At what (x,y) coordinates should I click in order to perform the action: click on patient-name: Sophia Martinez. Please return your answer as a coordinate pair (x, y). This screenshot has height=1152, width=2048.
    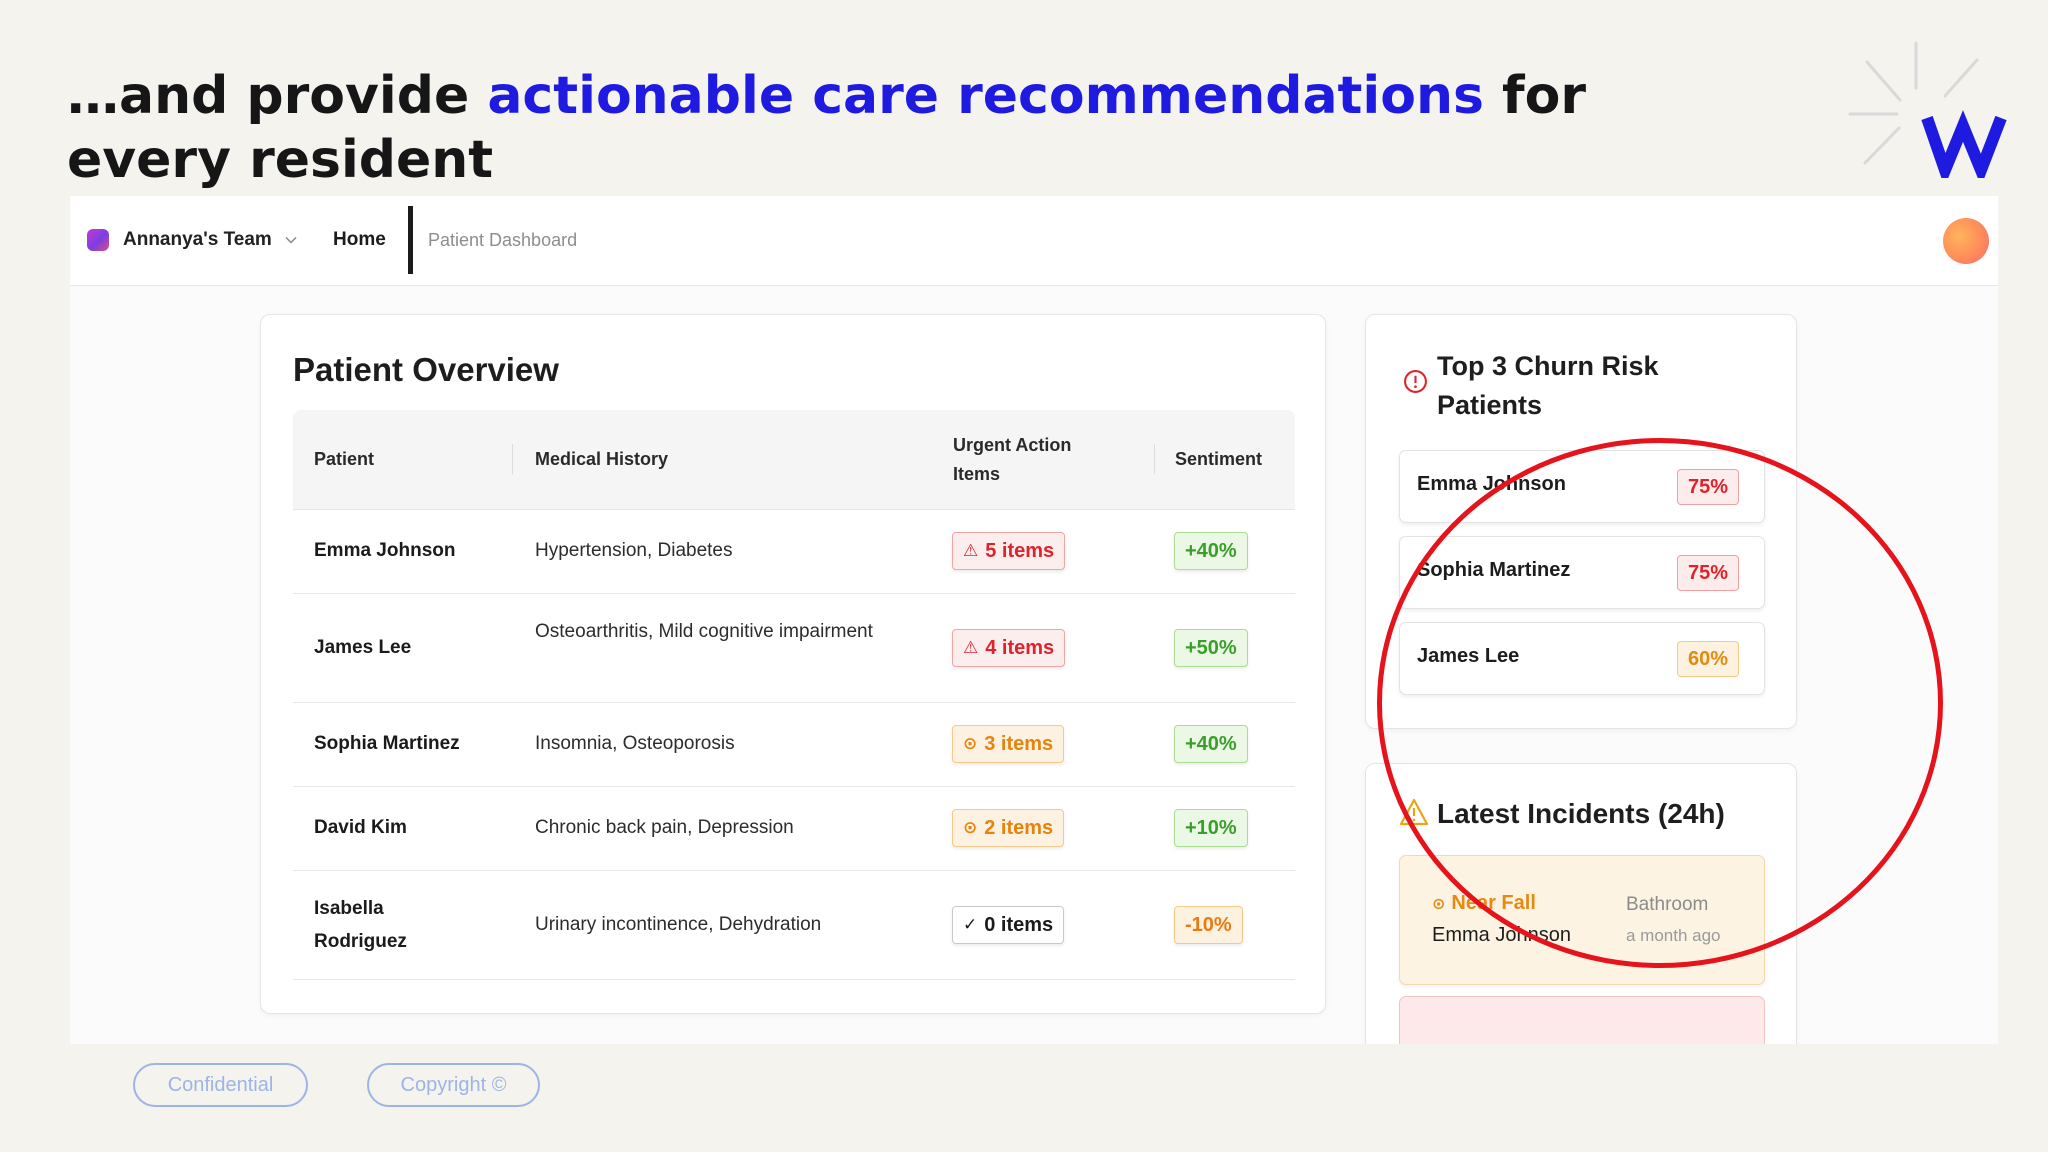
    Looking at the image, I should click on (387, 743).